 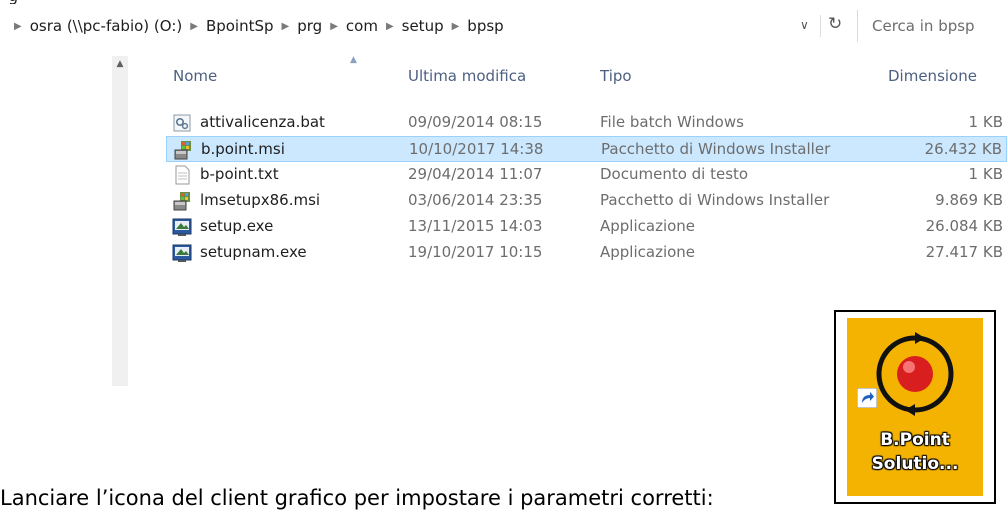 What do you see at coordinates (568, 75) in the screenshot?
I see `column-header-row: ▲ Nome Ultima modifica Tipo Dimensione` at bounding box center [568, 75].